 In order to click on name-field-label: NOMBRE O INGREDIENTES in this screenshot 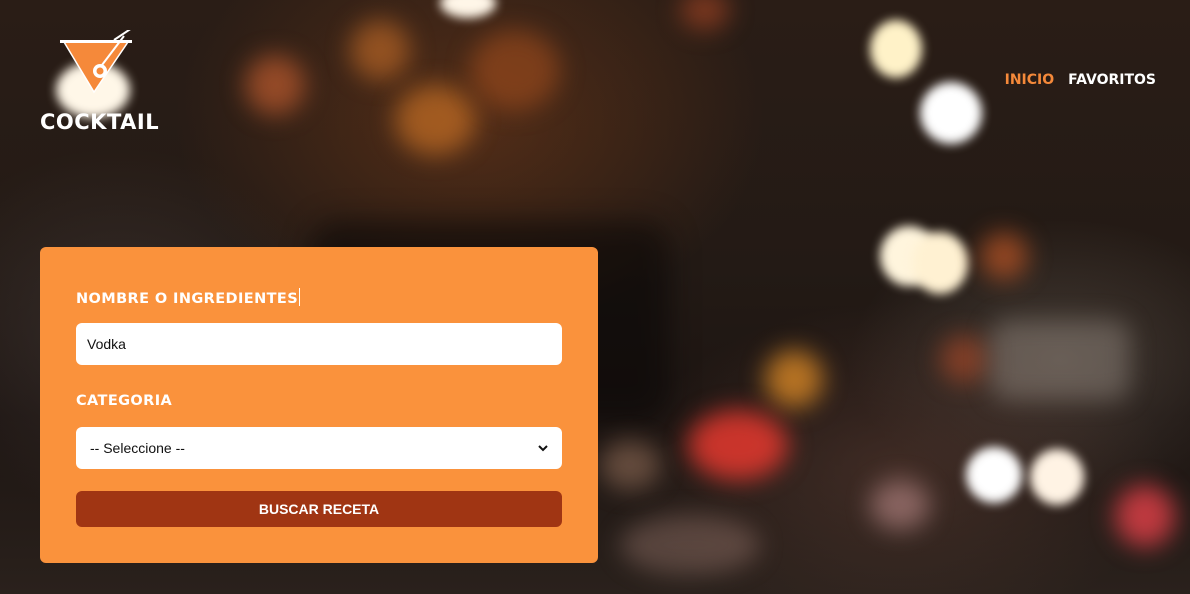, I will do `click(188, 297)`.